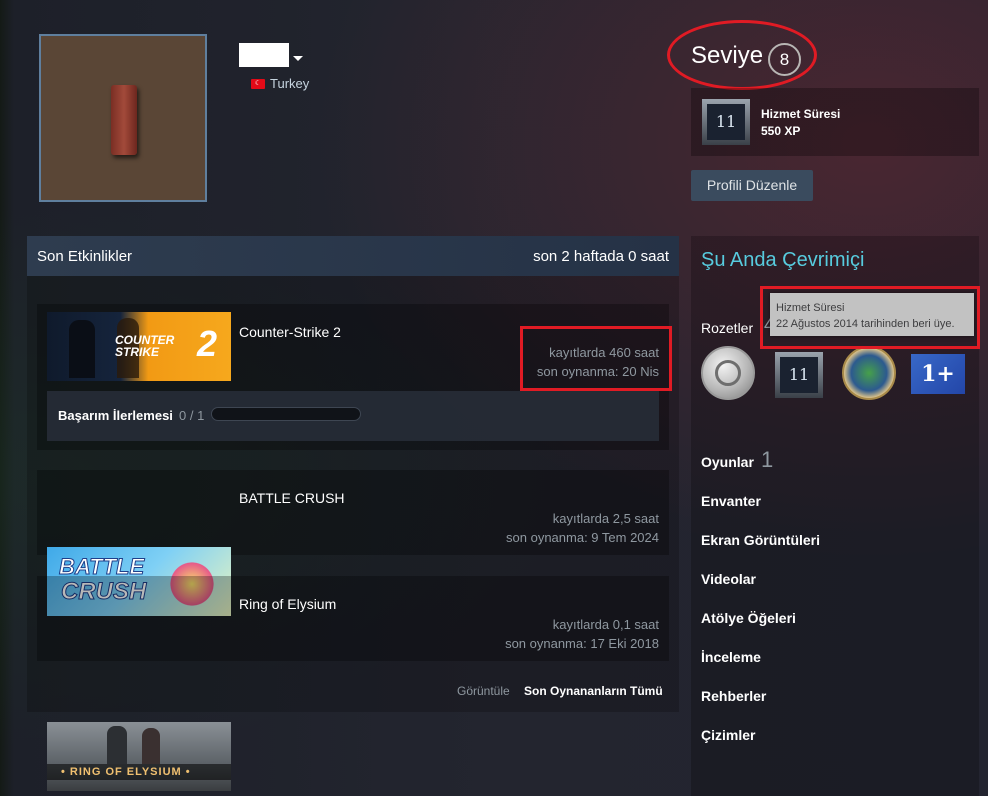 Image resolution: width=988 pixels, height=796 pixels. Describe the element at coordinates (748, 618) in the screenshot. I see `sidebar-link-workshop: Atölye Öğeleri` at that location.